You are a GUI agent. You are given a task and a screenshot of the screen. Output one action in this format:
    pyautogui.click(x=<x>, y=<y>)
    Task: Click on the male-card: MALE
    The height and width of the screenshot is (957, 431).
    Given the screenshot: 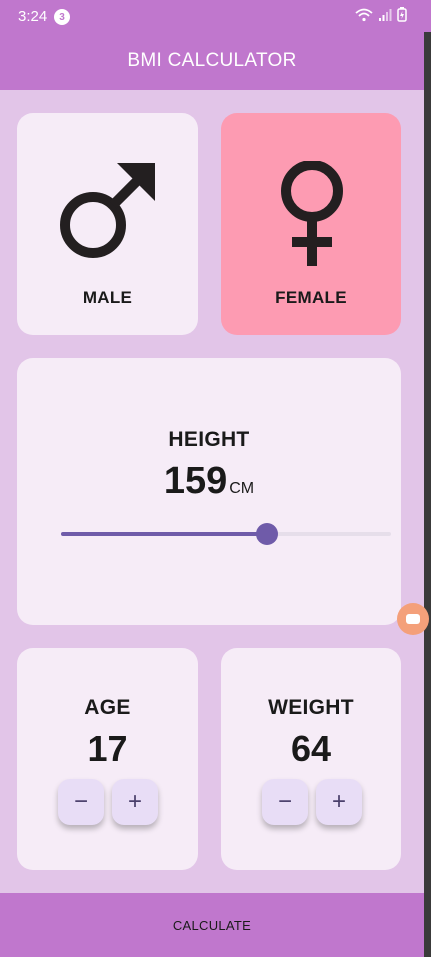 What is the action you would take?
    pyautogui.click(x=107, y=224)
    